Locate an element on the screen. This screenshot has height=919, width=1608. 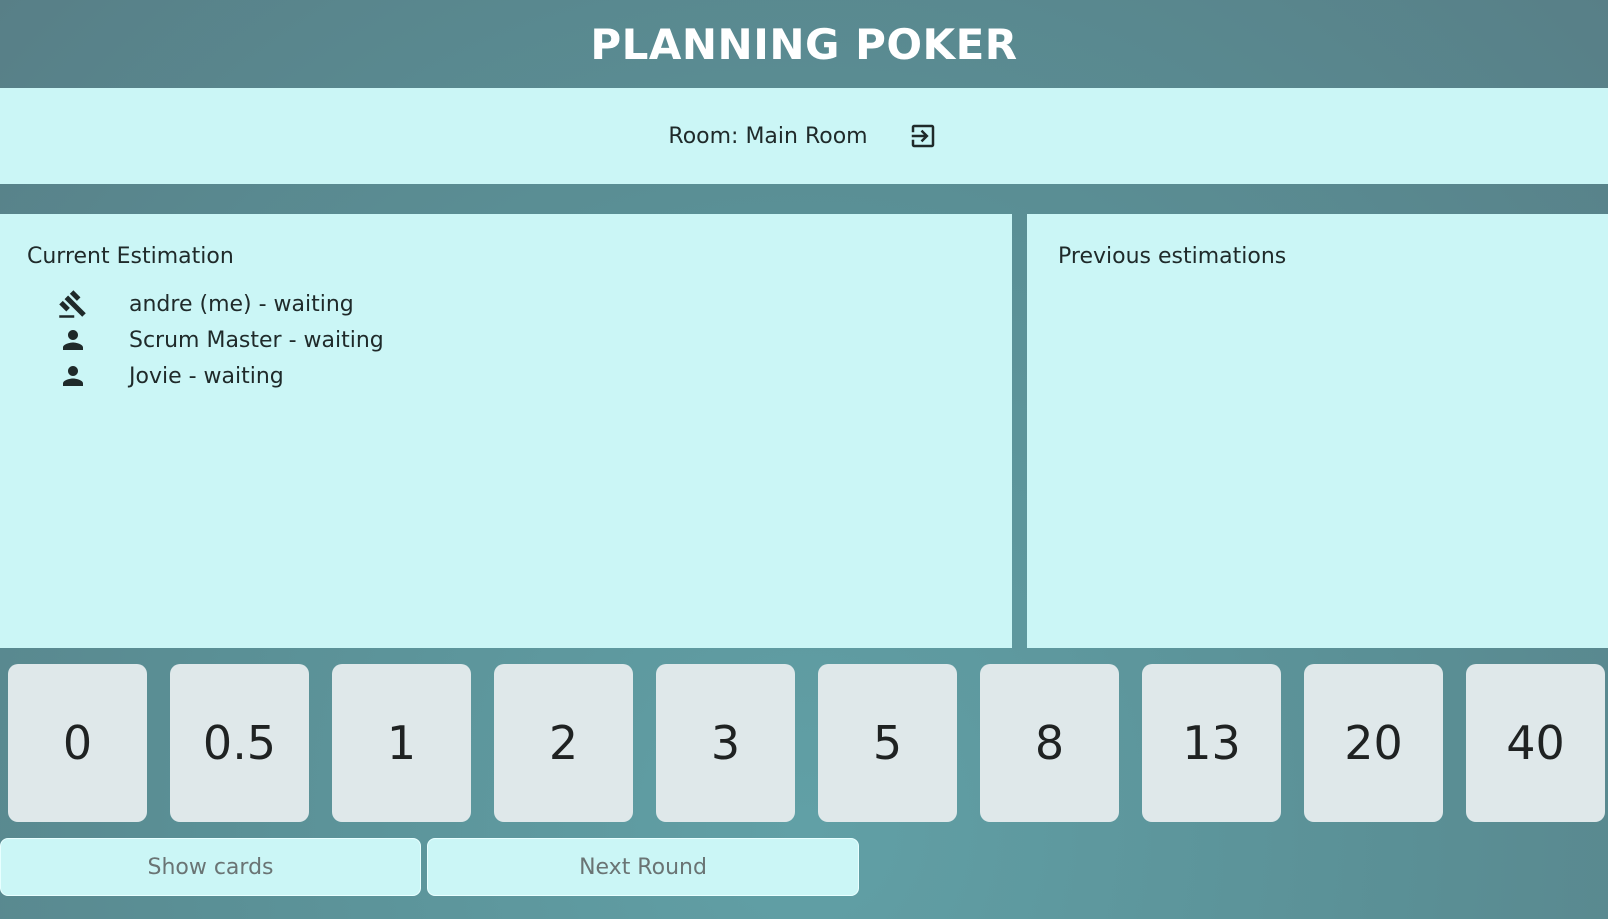
participant-label: andre (me) - waiting is located at coordinates (241, 304).